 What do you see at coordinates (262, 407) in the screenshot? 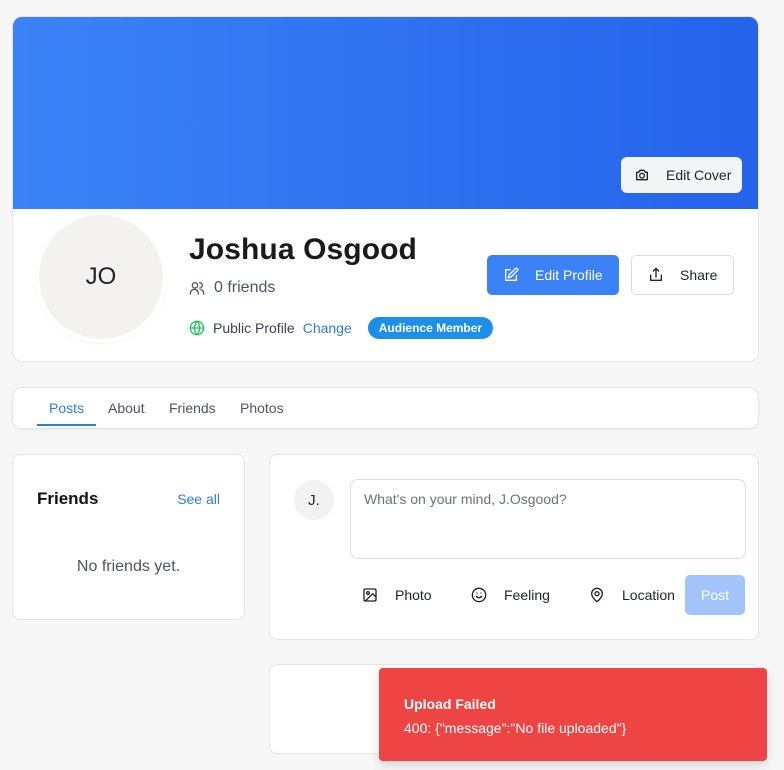
I see `tab-photos: Photos` at bounding box center [262, 407].